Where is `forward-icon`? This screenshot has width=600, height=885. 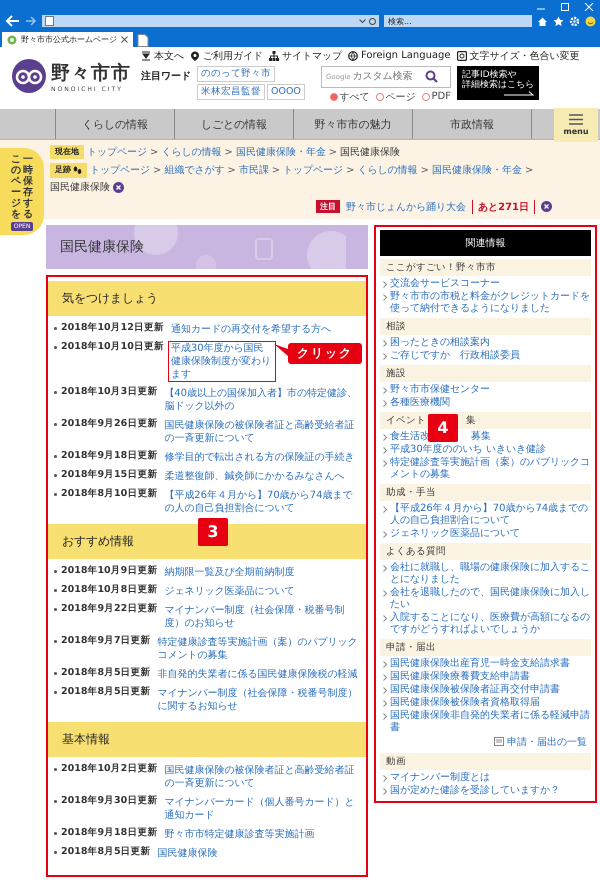
forward-icon is located at coordinates (31, 21).